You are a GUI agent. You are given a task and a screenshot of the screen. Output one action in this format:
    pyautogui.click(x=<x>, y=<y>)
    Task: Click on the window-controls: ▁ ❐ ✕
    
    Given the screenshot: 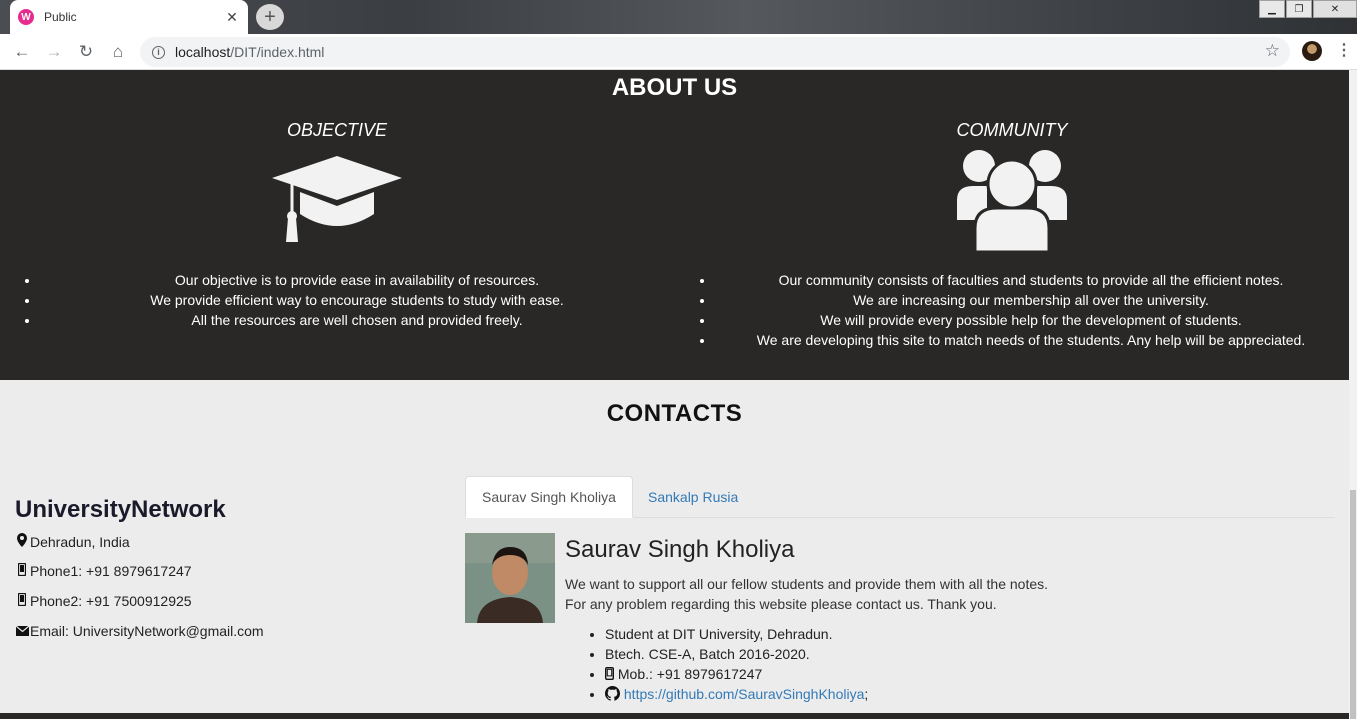 What is the action you would take?
    pyautogui.click(x=1307, y=9)
    